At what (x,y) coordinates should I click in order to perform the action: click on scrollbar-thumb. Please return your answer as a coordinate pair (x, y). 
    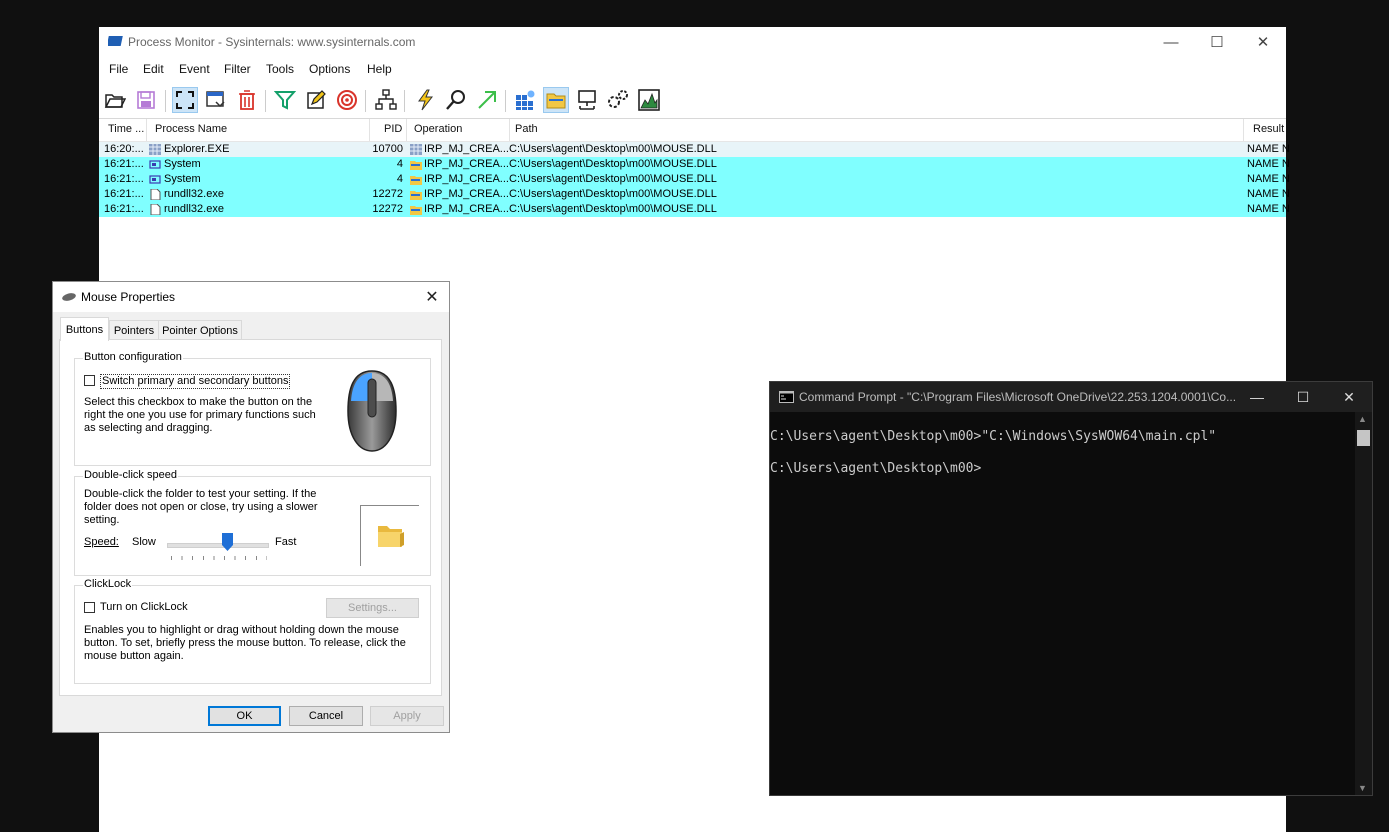
    Looking at the image, I should click on (1363, 438).